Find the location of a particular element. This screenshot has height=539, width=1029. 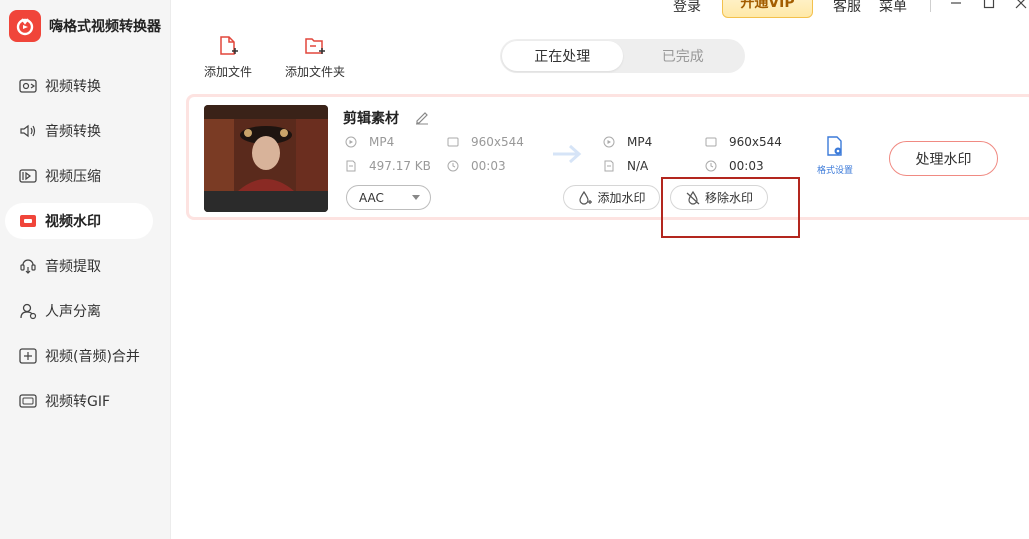

sidebar-item-voice-separation: 人声分离 is located at coordinates (85, 311).